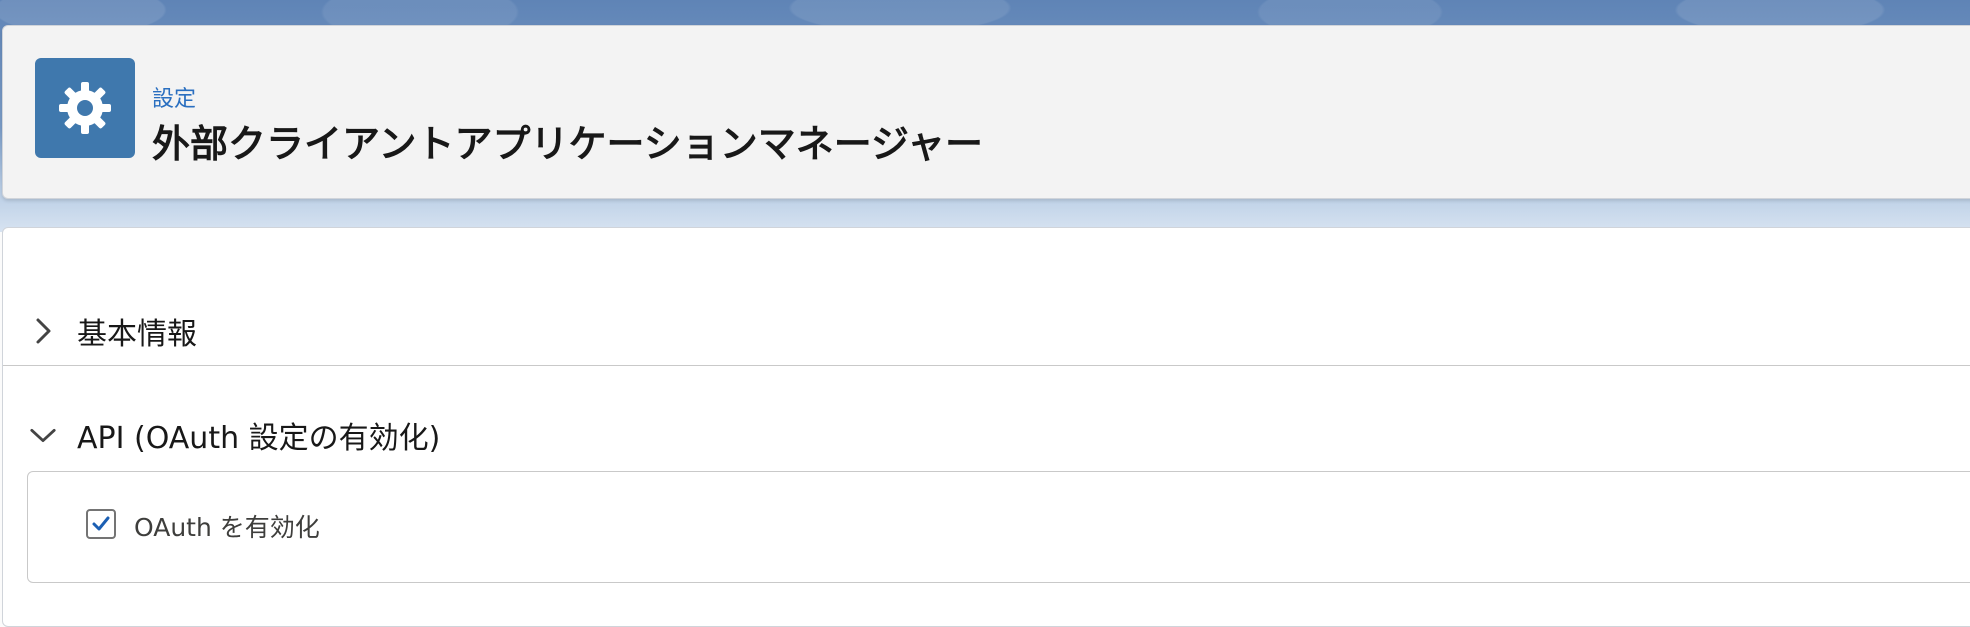 This screenshot has height=627, width=1970. I want to click on checkmark-icon, so click(101, 523).